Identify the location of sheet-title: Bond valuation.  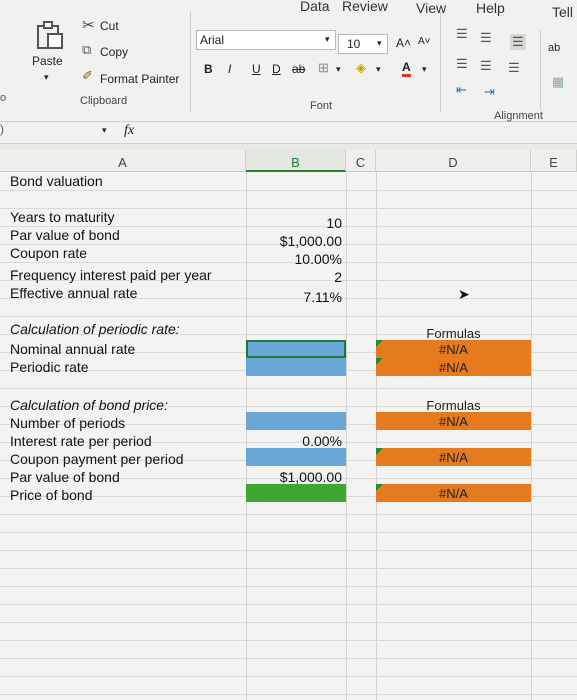
(56, 181).